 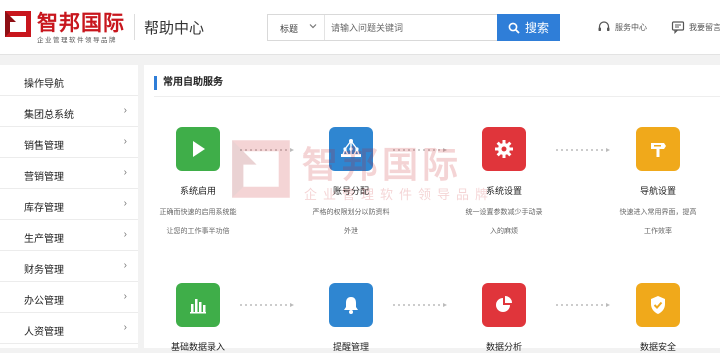 I want to click on service-desc: 统一设置参数减少手动录 入的麻烦, so click(x=504, y=222).